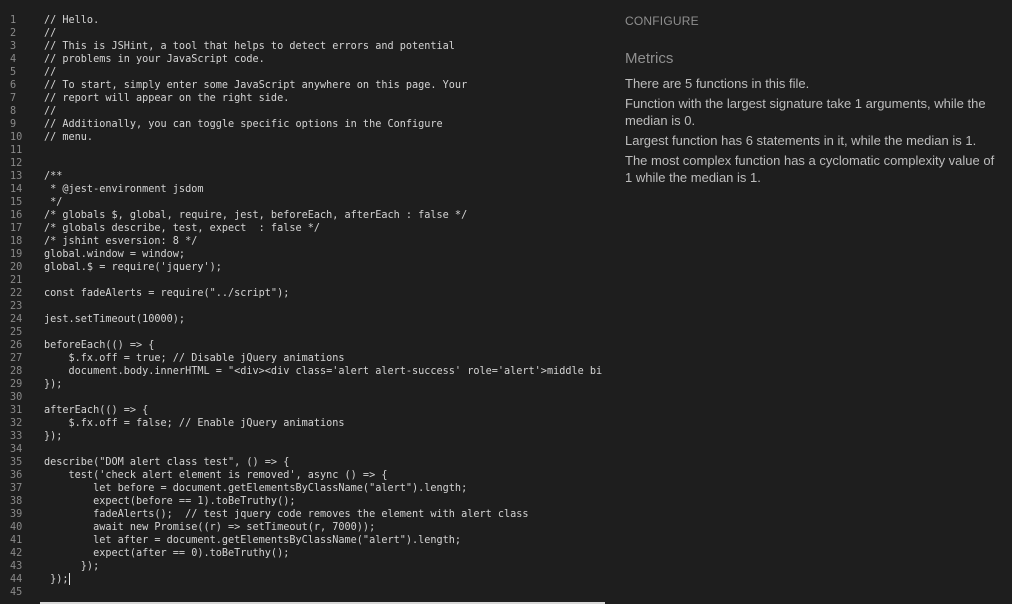  I want to click on code-line: 45, so click(302, 592).